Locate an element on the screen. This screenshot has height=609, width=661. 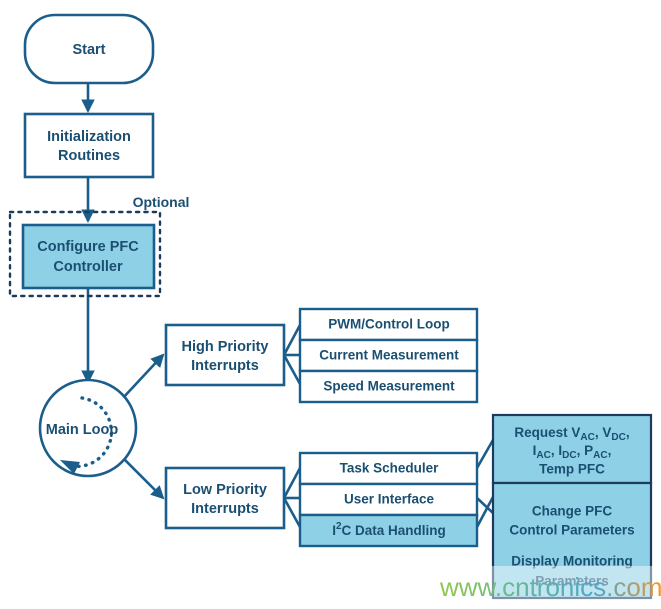
arrow-mainloop-to-high-priority is located at coordinates (143, 376).